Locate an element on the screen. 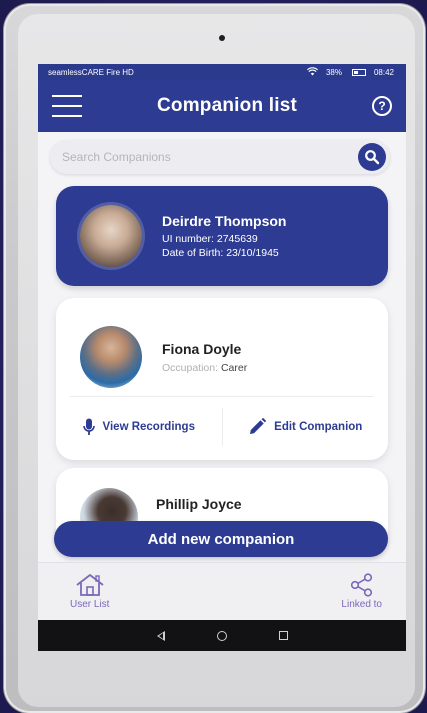 This screenshot has width=427, height=713. bottom-nav: User List Linked to is located at coordinates (222, 591).